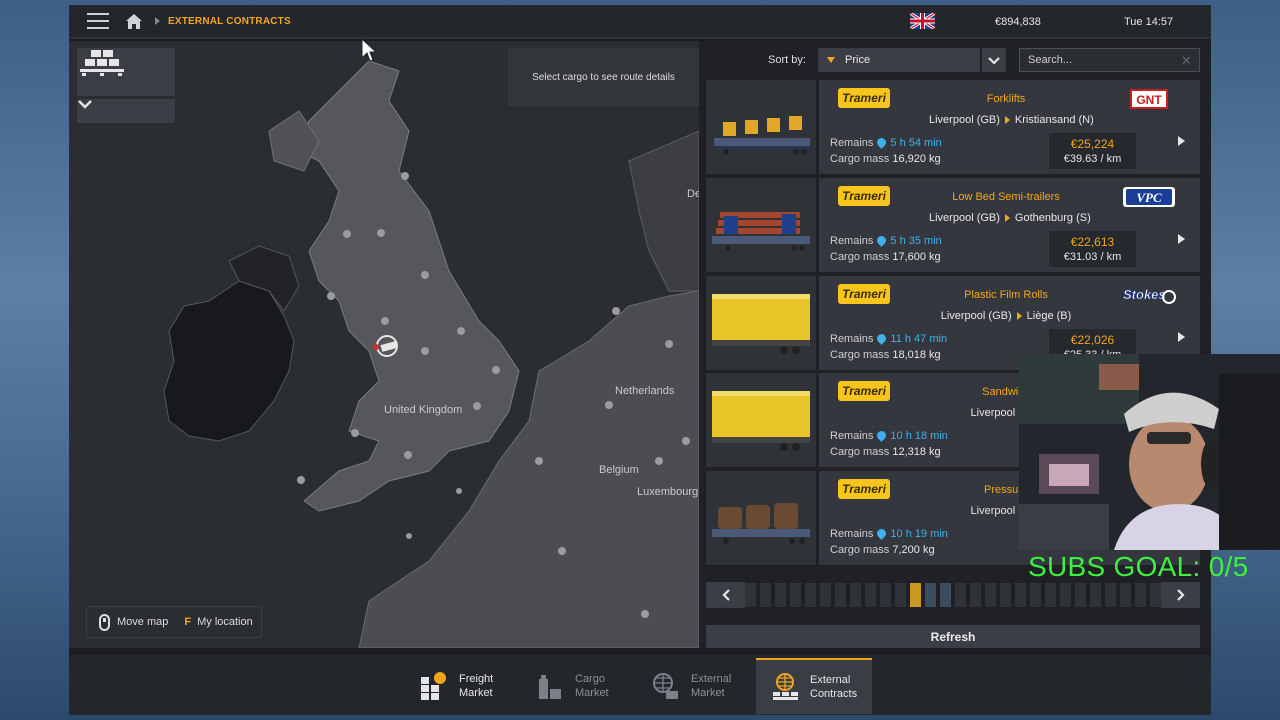 This screenshot has width=1280, height=720. Describe the element at coordinates (693, 194) in the screenshot. I see `map-label-de: De` at that location.